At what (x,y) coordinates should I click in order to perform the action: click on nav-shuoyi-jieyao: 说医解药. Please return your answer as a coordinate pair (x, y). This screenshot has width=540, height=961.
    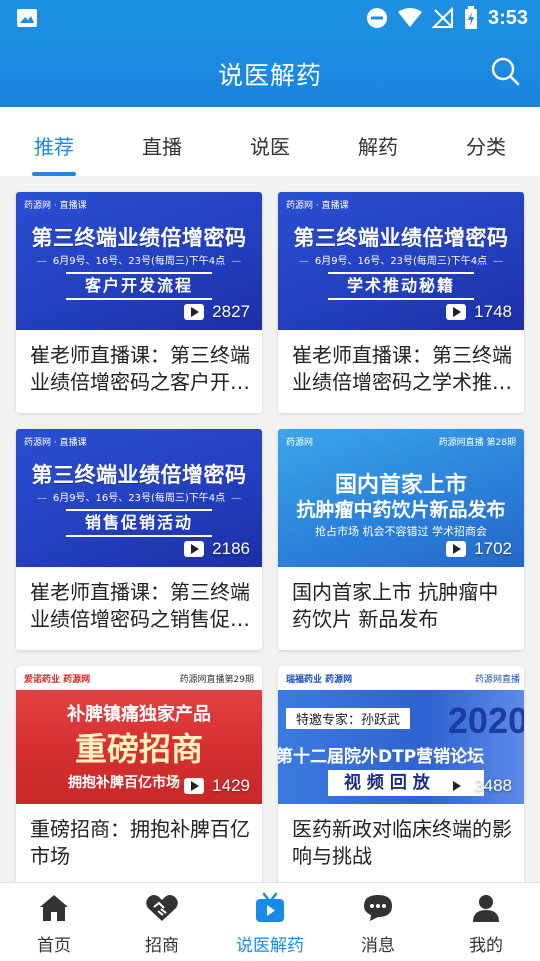
    Looking at the image, I should click on (270, 922).